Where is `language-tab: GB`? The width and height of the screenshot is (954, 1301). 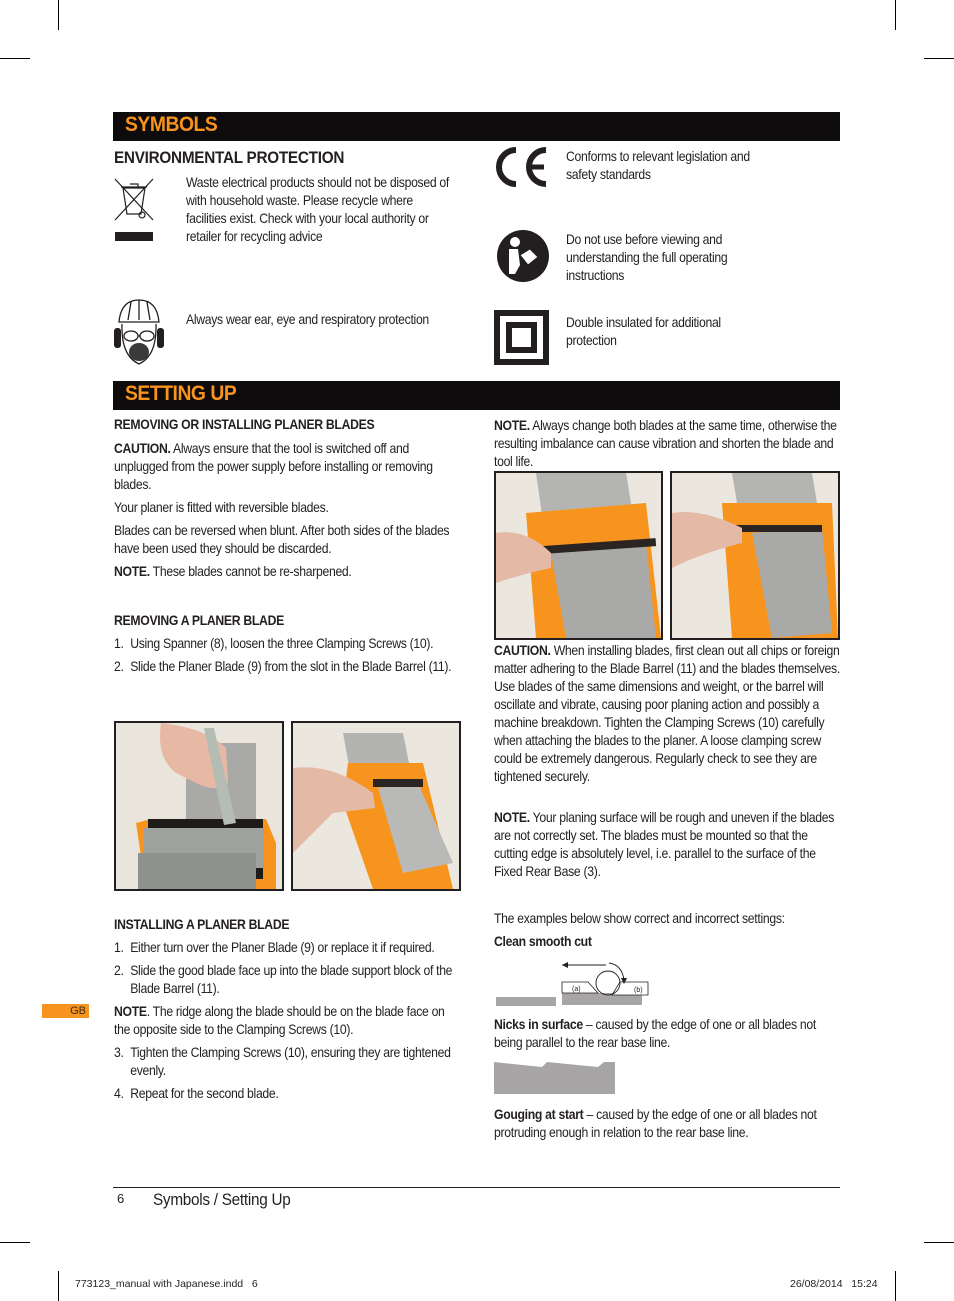 language-tab: GB is located at coordinates (65, 1011).